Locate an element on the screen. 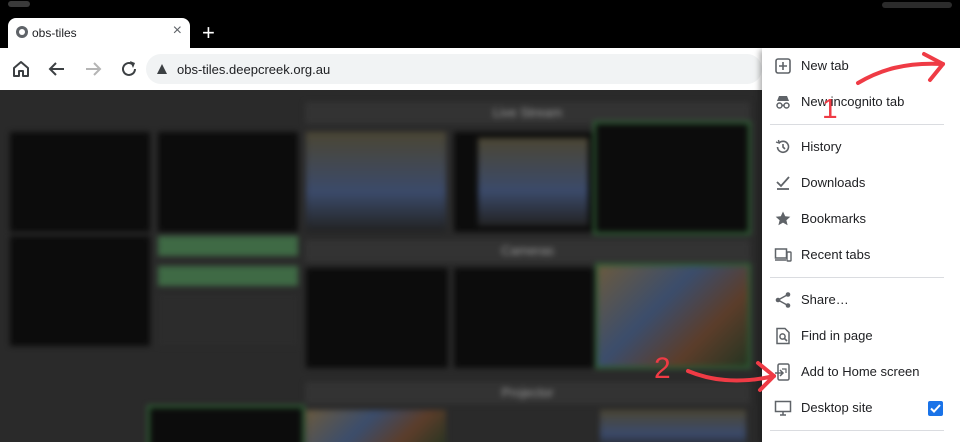 This screenshot has width=960, height=442. desktop-icon is located at coordinates (783, 408).